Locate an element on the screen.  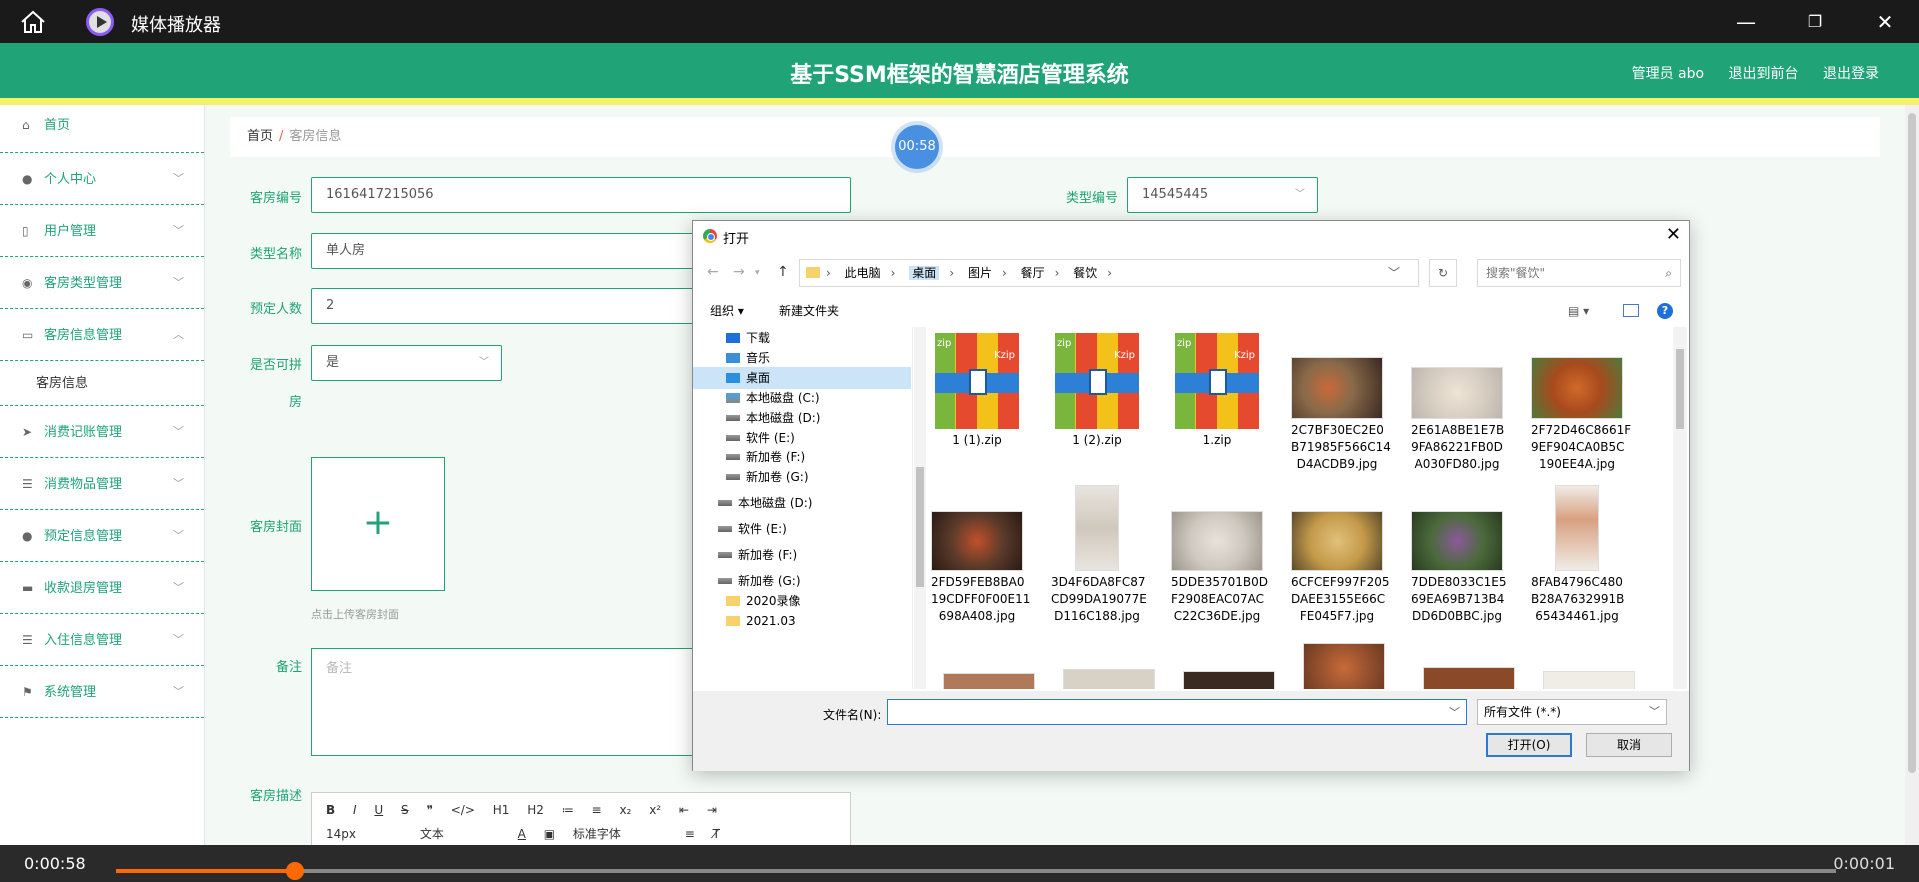
close-icon: ✕ is located at coordinates (1673, 234).